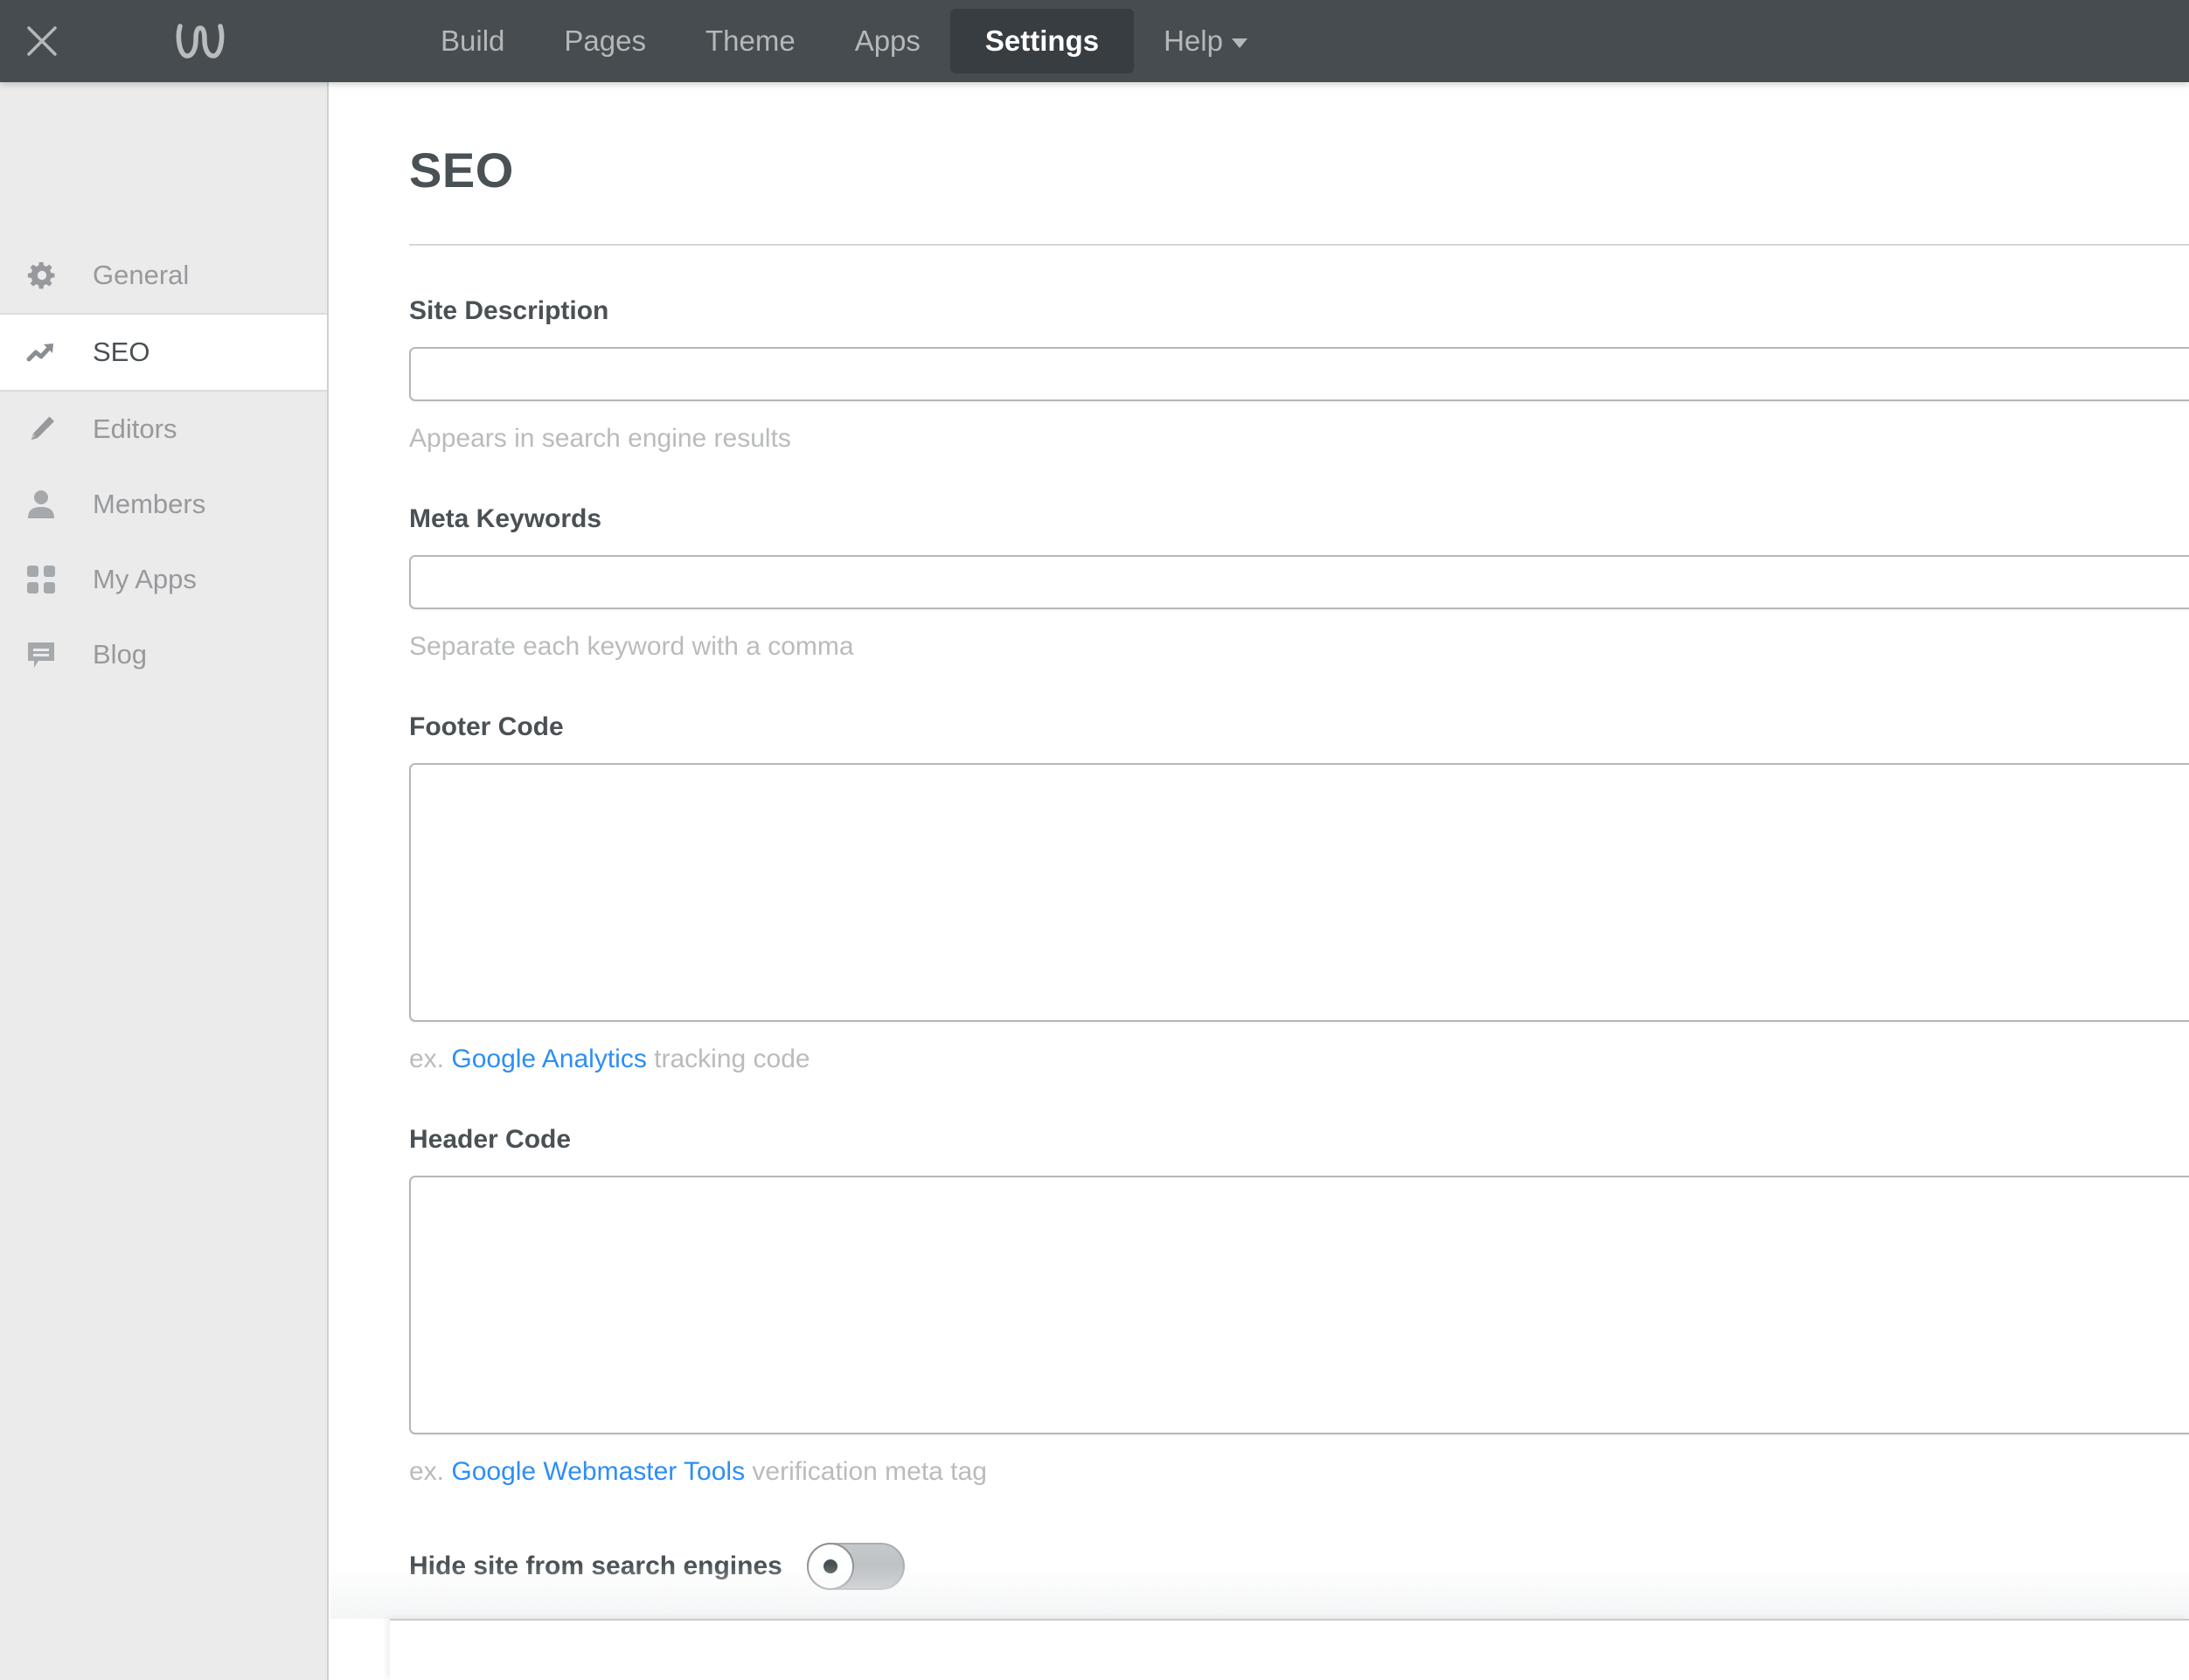  What do you see at coordinates (548, 1059) in the screenshot?
I see `google-analytics-link: Google Analytics` at bounding box center [548, 1059].